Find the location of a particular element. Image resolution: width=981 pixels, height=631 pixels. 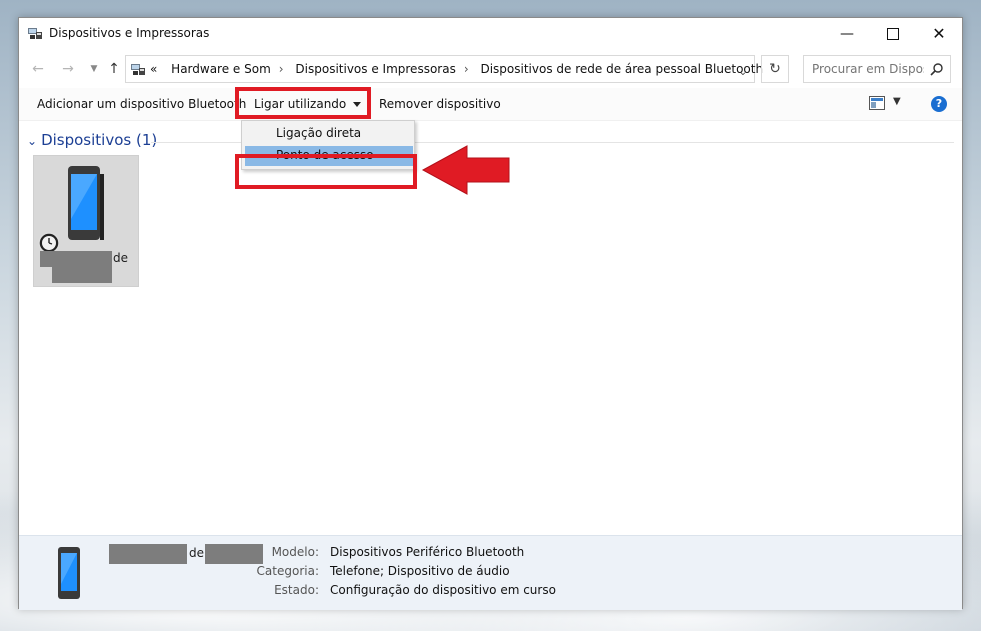

category-label: Categoria: is located at coordinates (287, 571).